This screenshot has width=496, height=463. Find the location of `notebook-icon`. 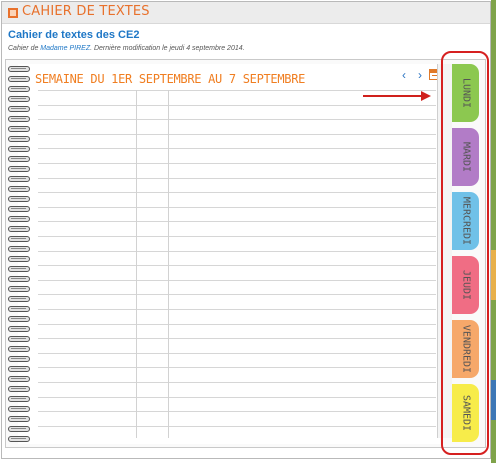

notebook-icon is located at coordinates (13, 13).